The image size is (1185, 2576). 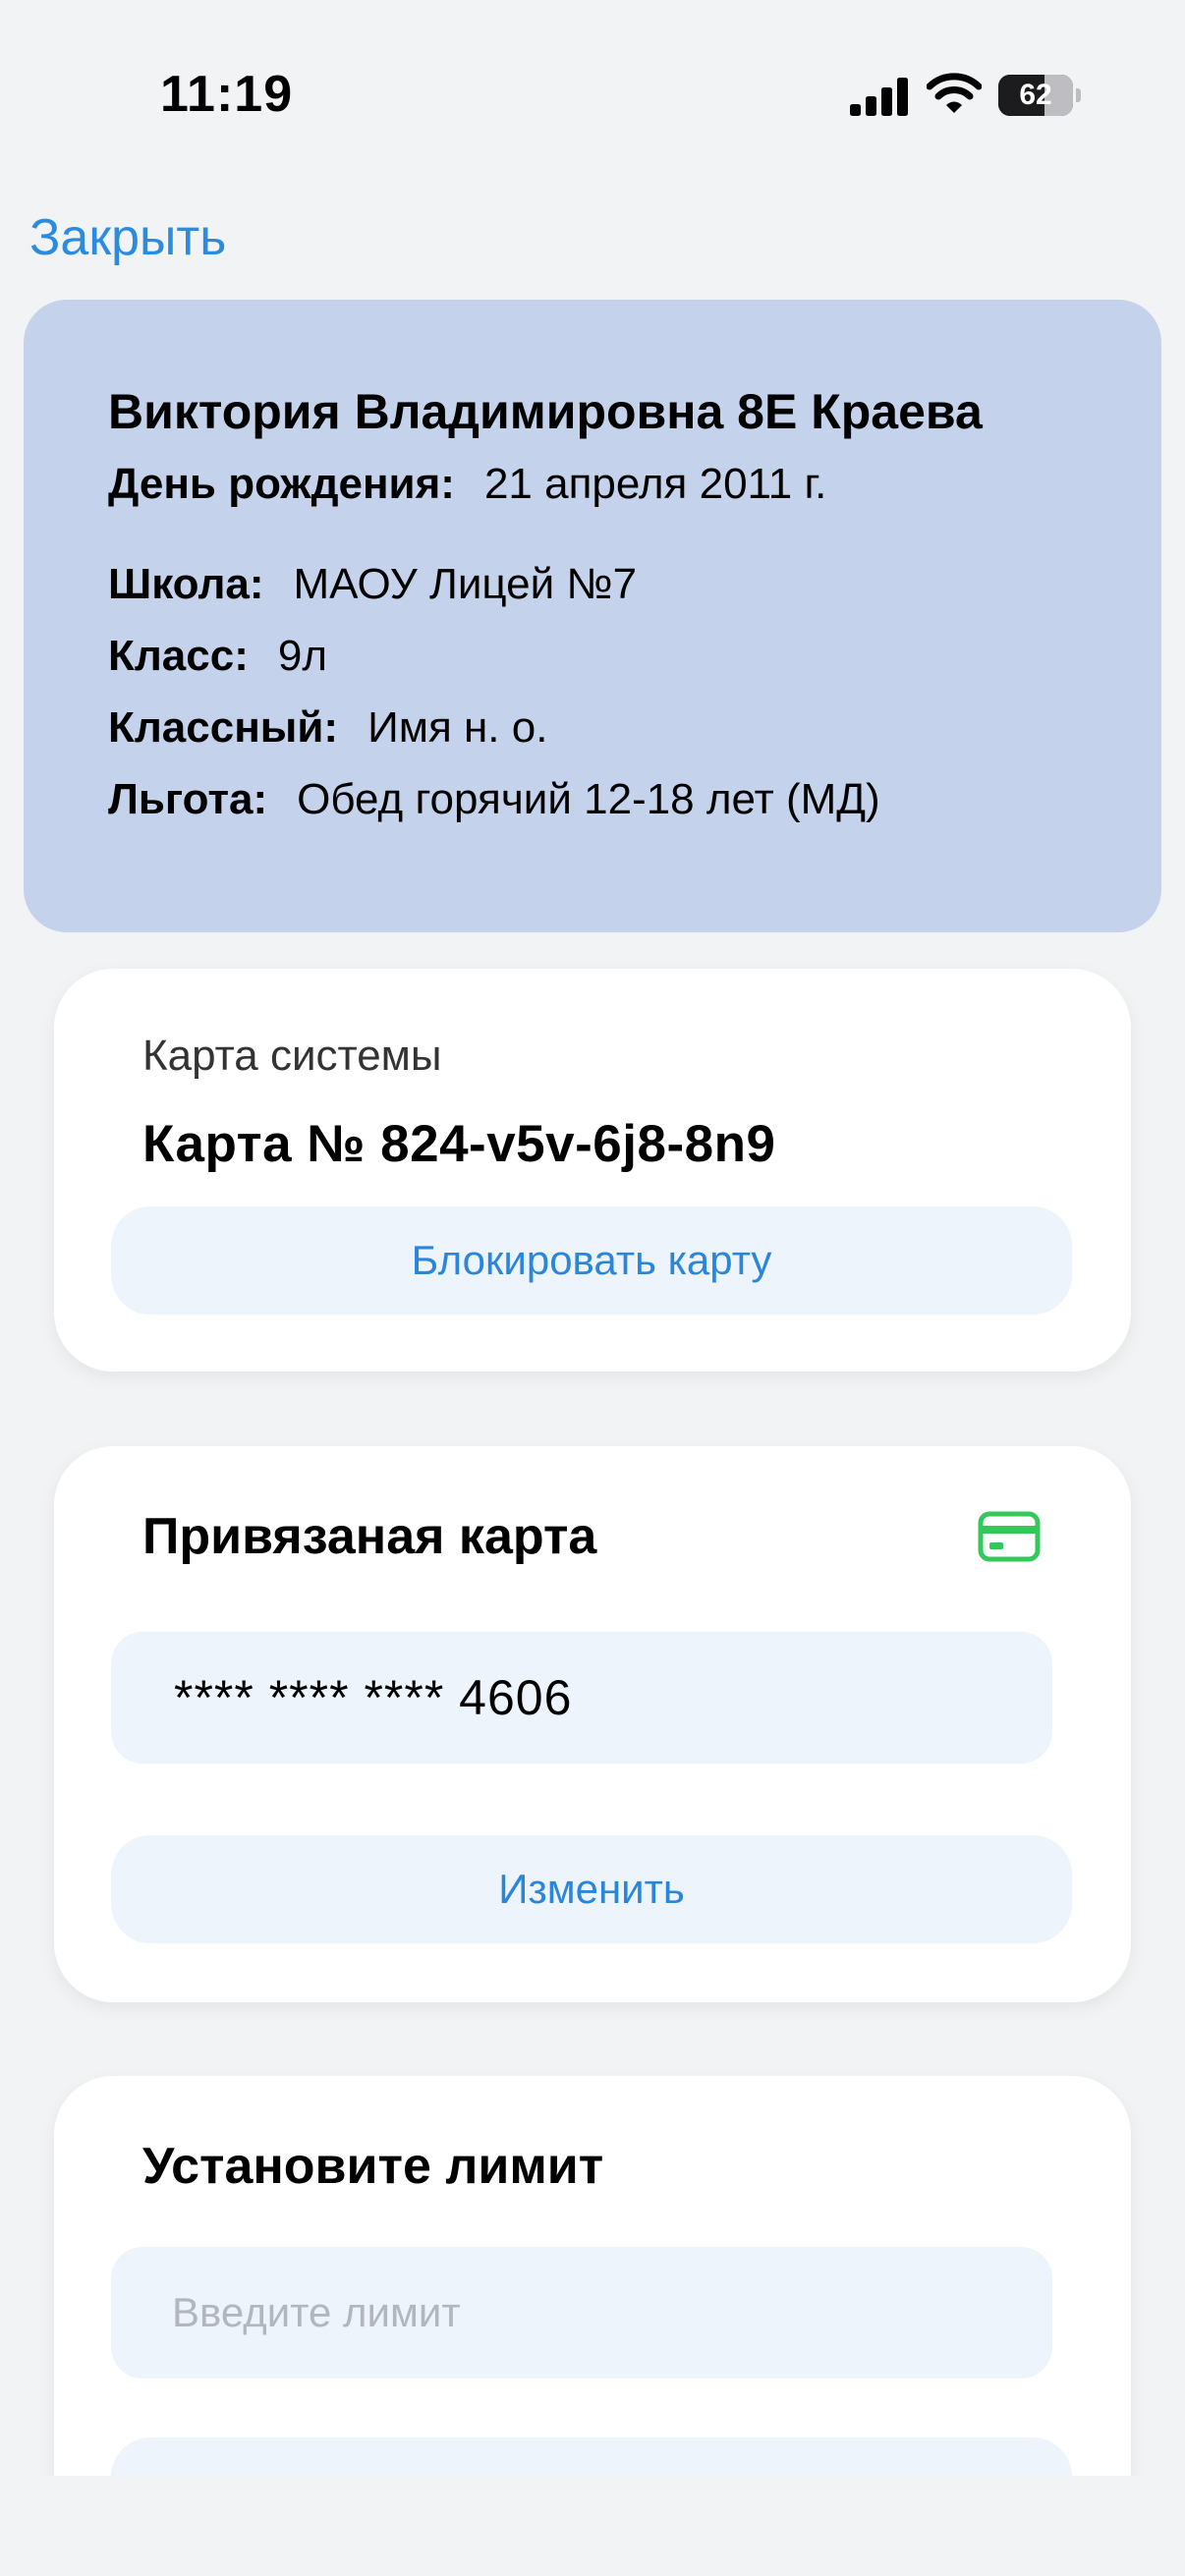 I want to click on benefit-value: Обед горячий 12-18 лет (МД), so click(x=589, y=799).